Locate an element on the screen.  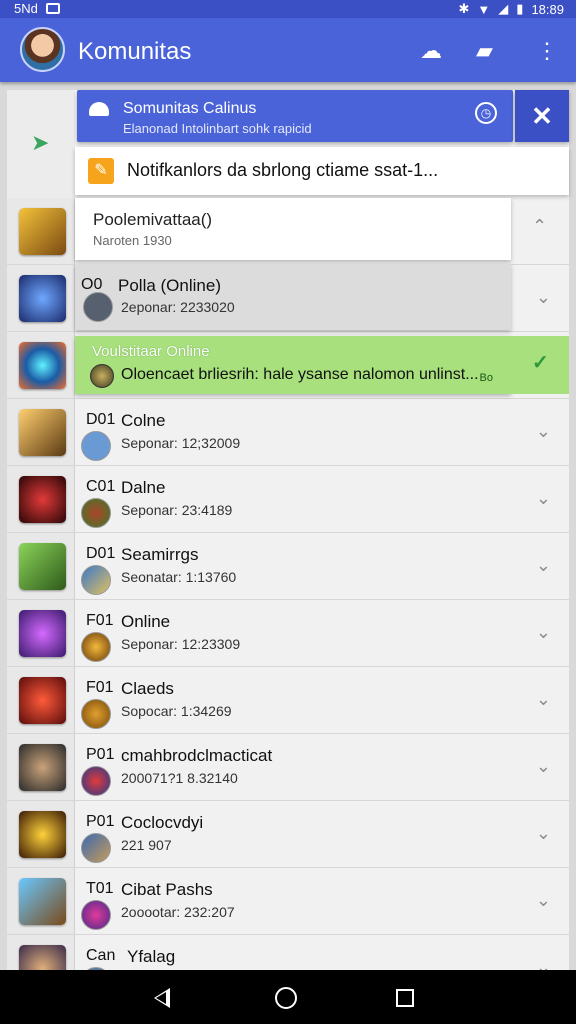
row-subtitle: 2ooootar: 232:207 is located at coordinates (178, 912).